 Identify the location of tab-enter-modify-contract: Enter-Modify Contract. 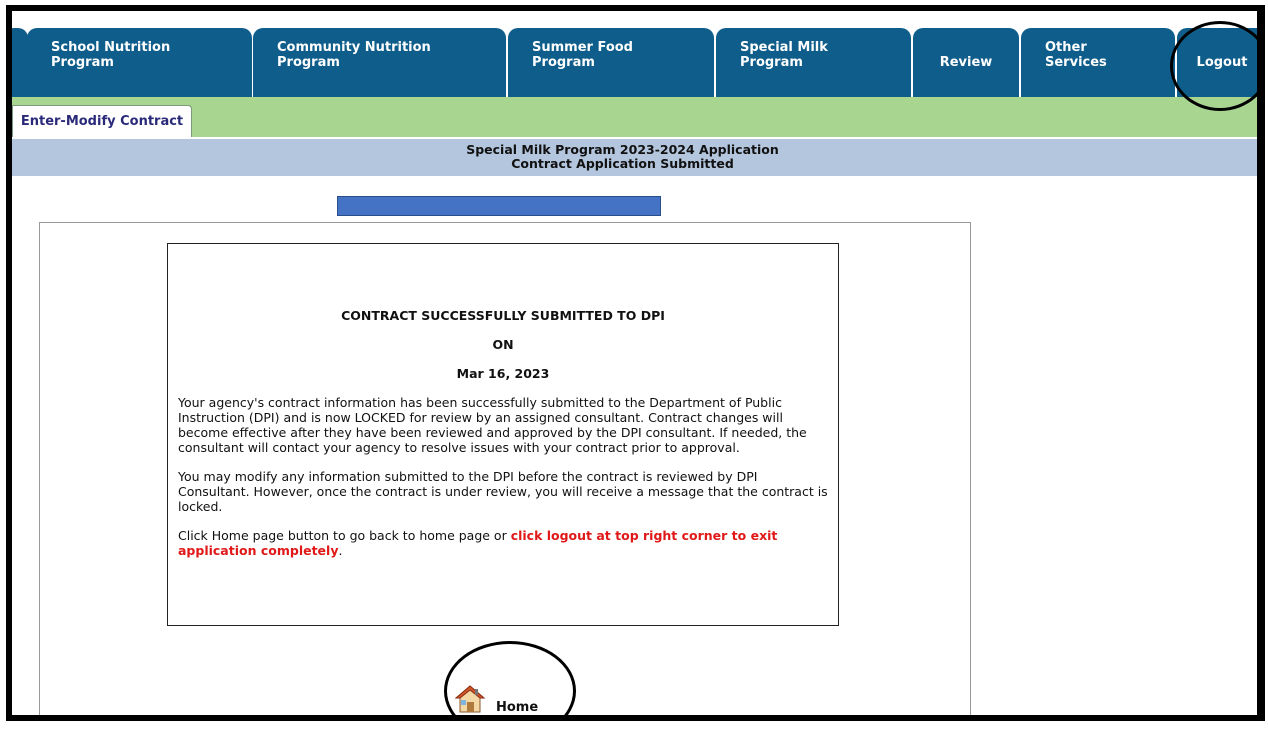
(102, 121).